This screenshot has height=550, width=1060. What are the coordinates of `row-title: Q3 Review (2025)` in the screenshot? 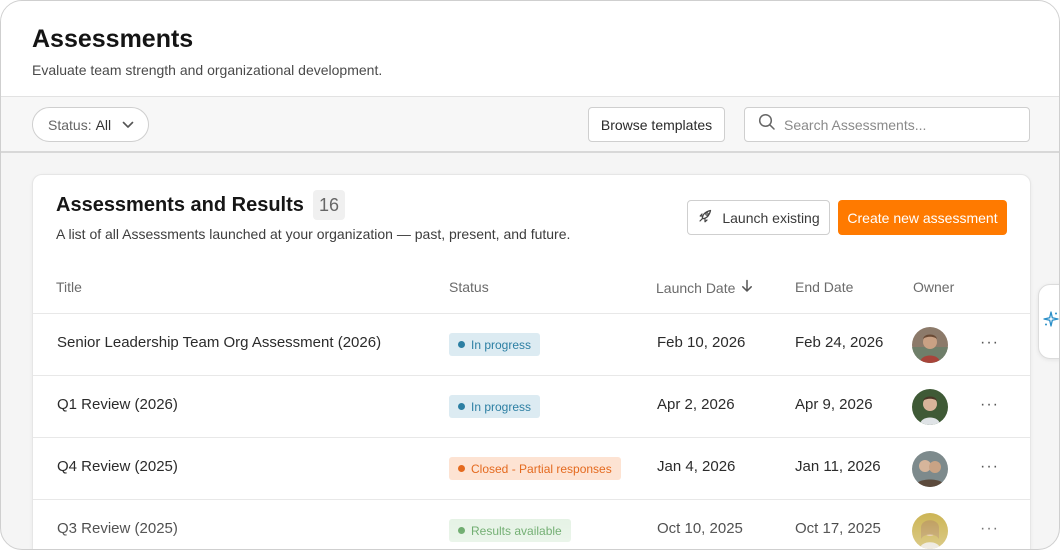 It's located at (117, 528).